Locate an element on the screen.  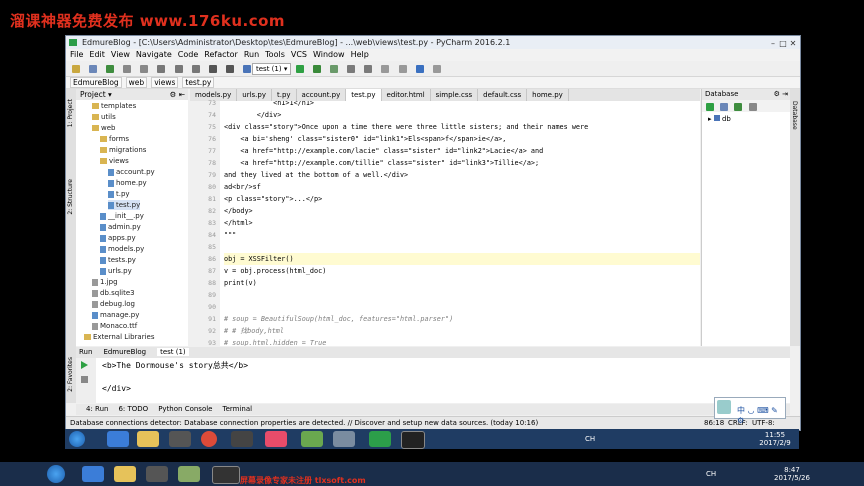
project-tool-tab: 1: Project is located at coordinates (70, 113).